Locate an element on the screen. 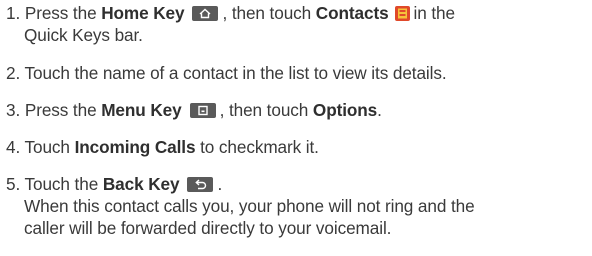 This screenshot has width=592, height=256. step-text: Touch is located at coordinates (47, 147).